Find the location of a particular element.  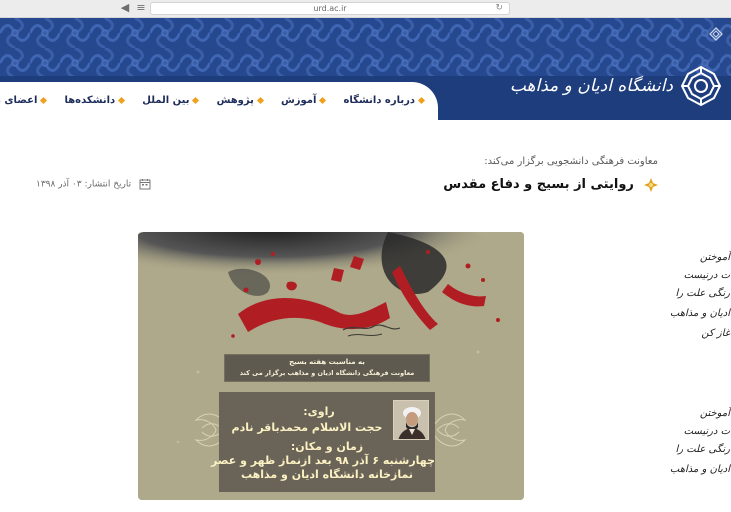

university-logo-icon is located at coordinates (701, 86).